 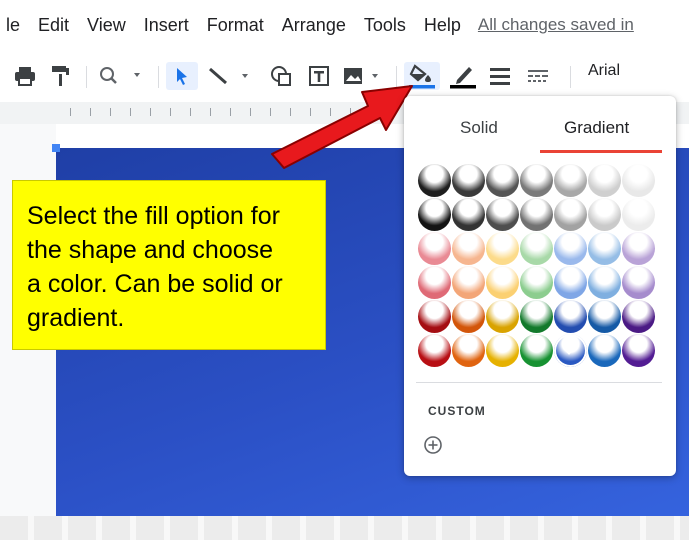 I want to click on gradient-swatch-grid, so click(x=538, y=269).